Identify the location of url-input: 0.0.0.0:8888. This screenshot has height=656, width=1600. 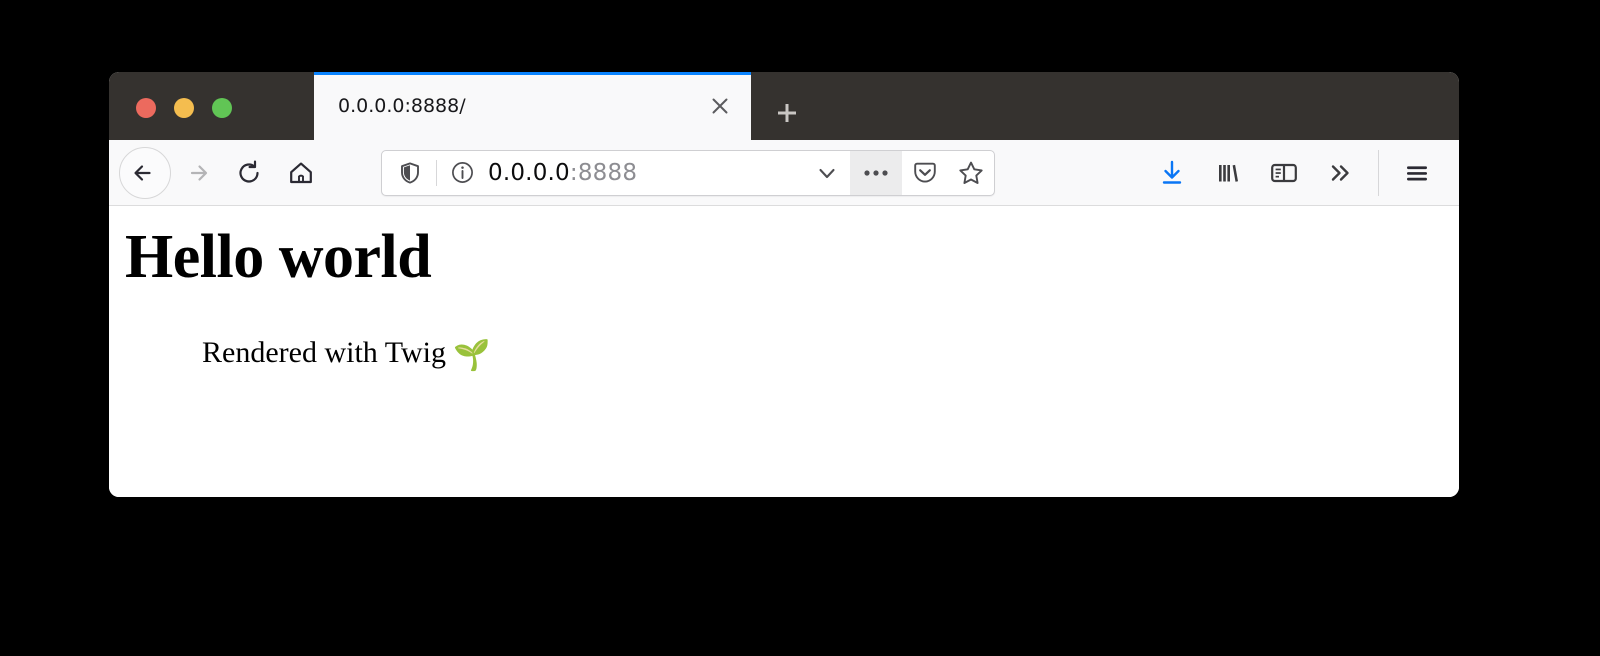
(640, 173).